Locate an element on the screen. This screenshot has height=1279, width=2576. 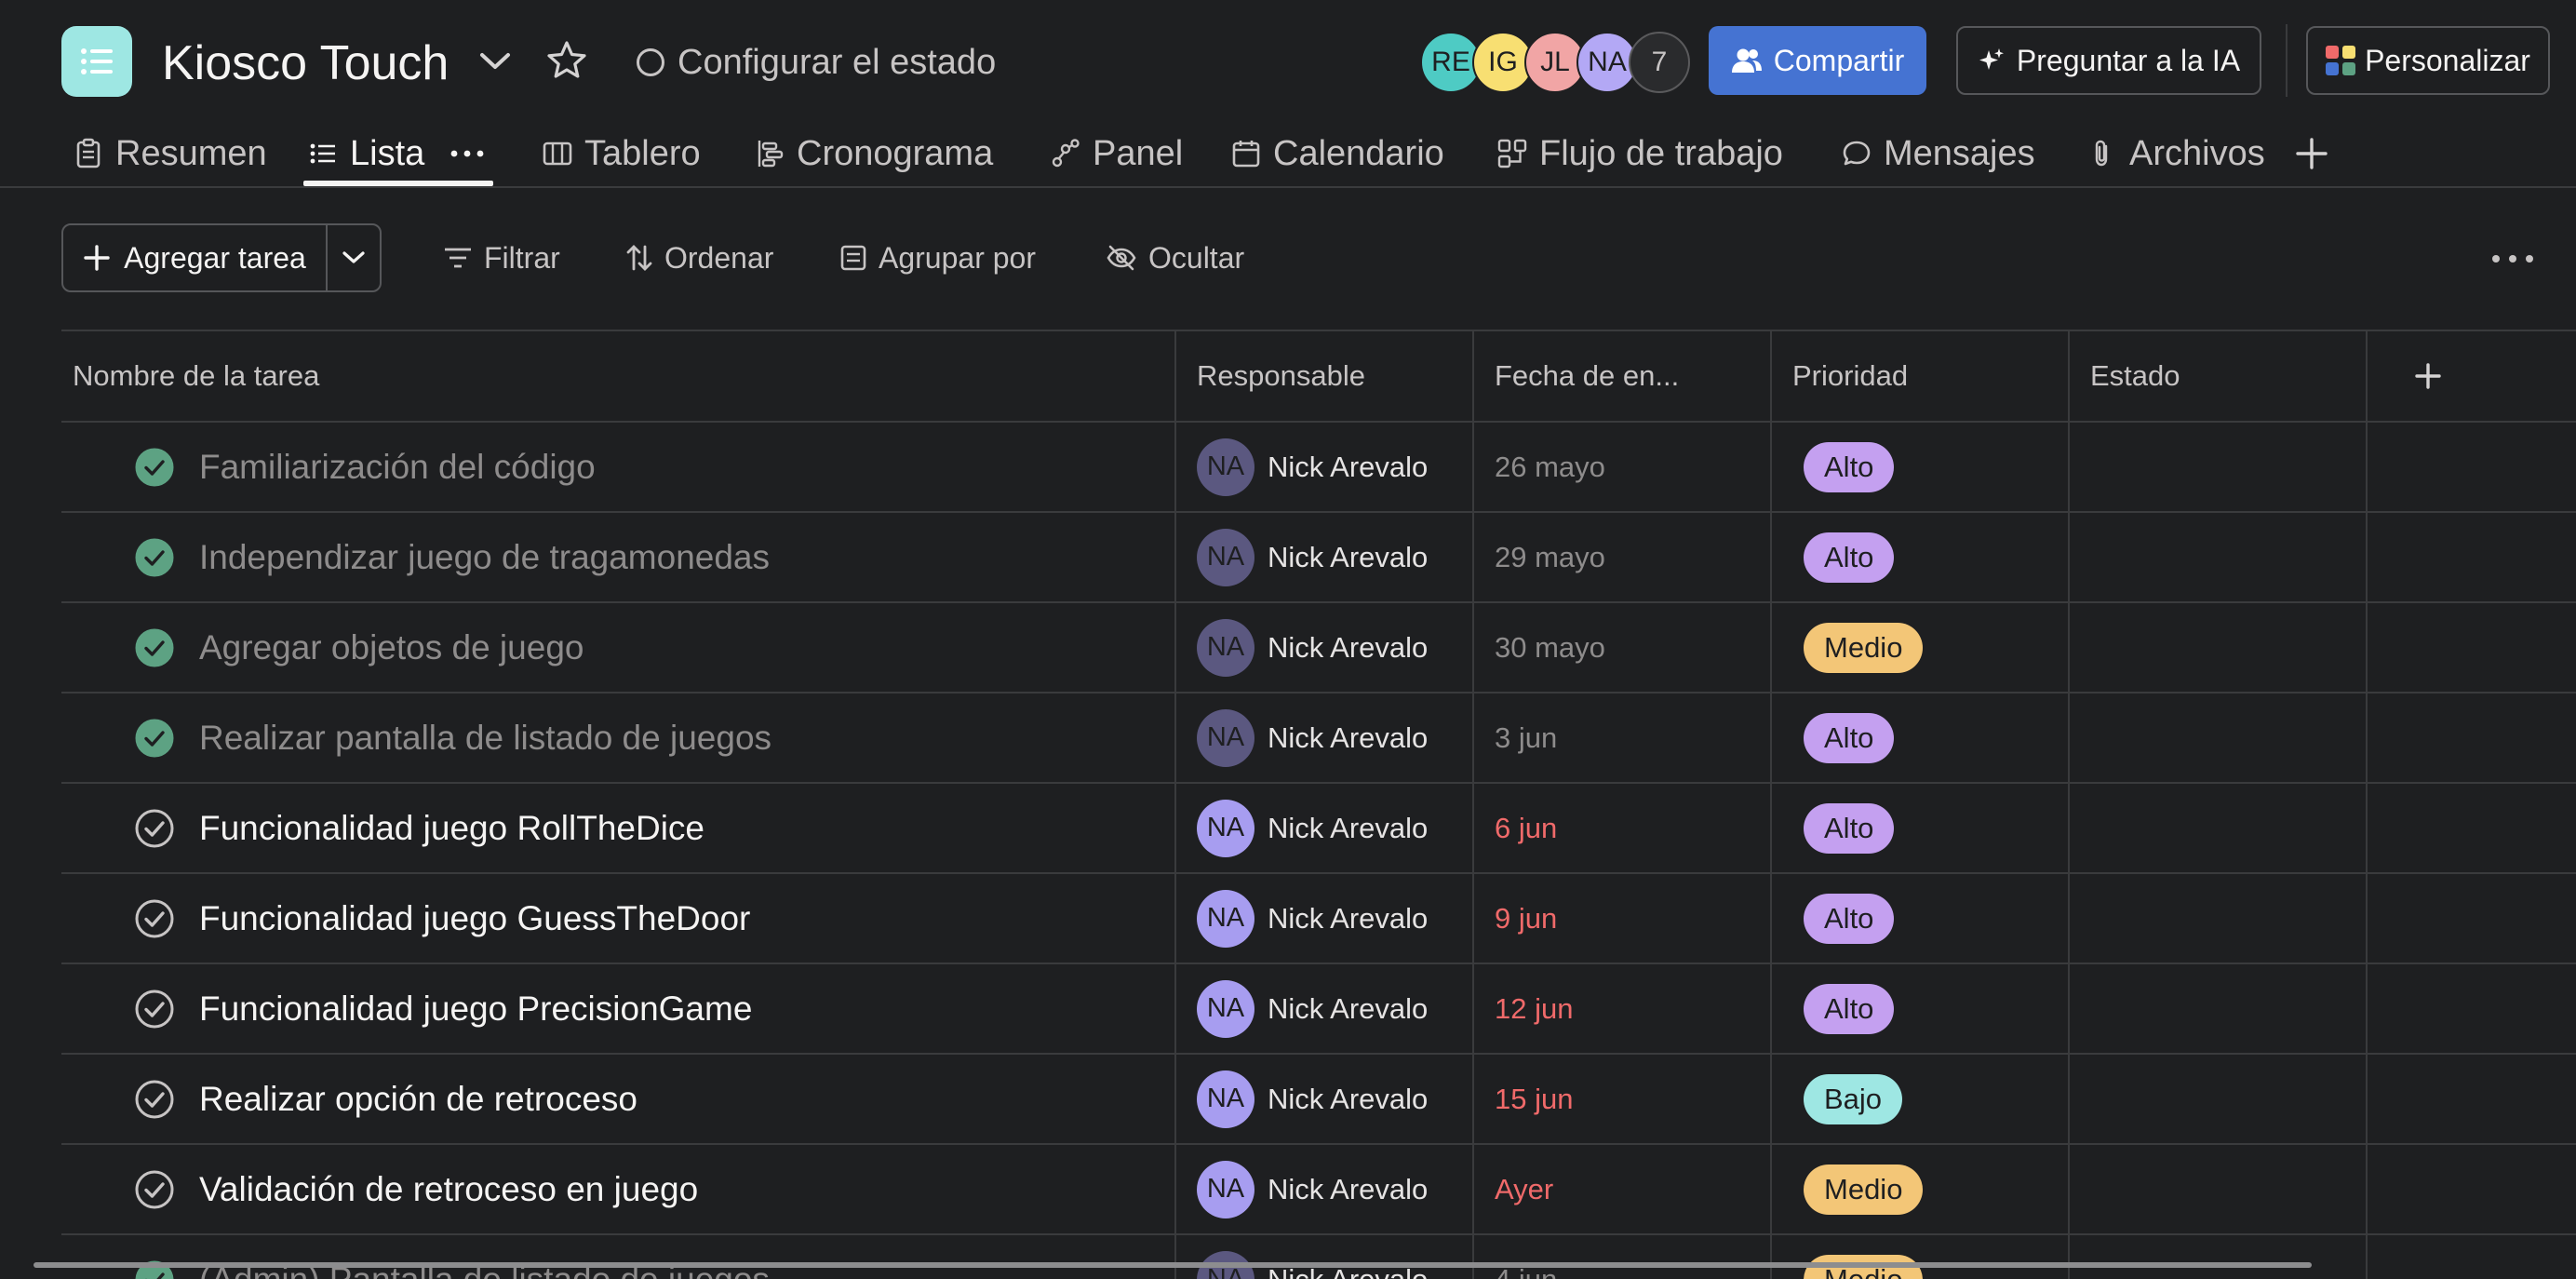
member-count-badge: 7 is located at coordinates (1659, 62).